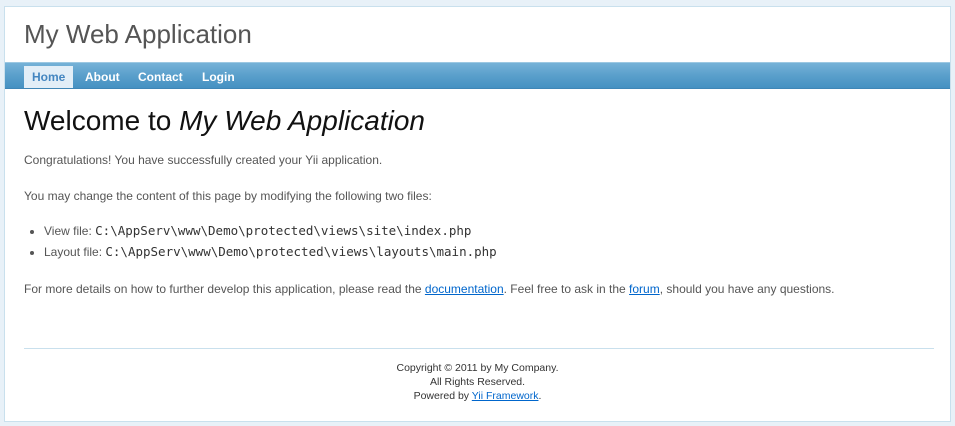  Describe the element at coordinates (644, 289) in the screenshot. I see `forum-link: forum` at that location.